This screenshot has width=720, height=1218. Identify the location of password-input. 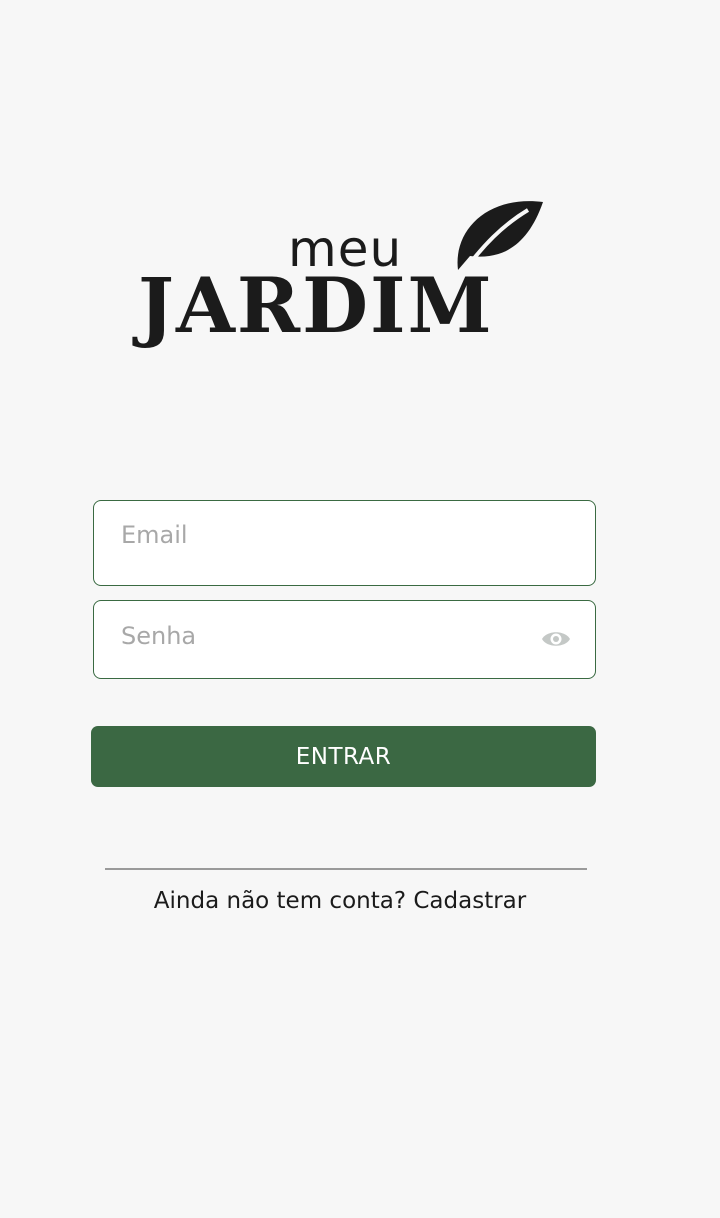
(321, 635).